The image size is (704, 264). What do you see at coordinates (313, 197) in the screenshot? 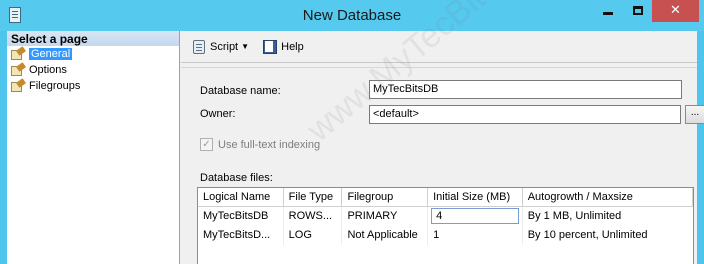
I see `column-header-file-type: File Type` at bounding box center [313, 197].